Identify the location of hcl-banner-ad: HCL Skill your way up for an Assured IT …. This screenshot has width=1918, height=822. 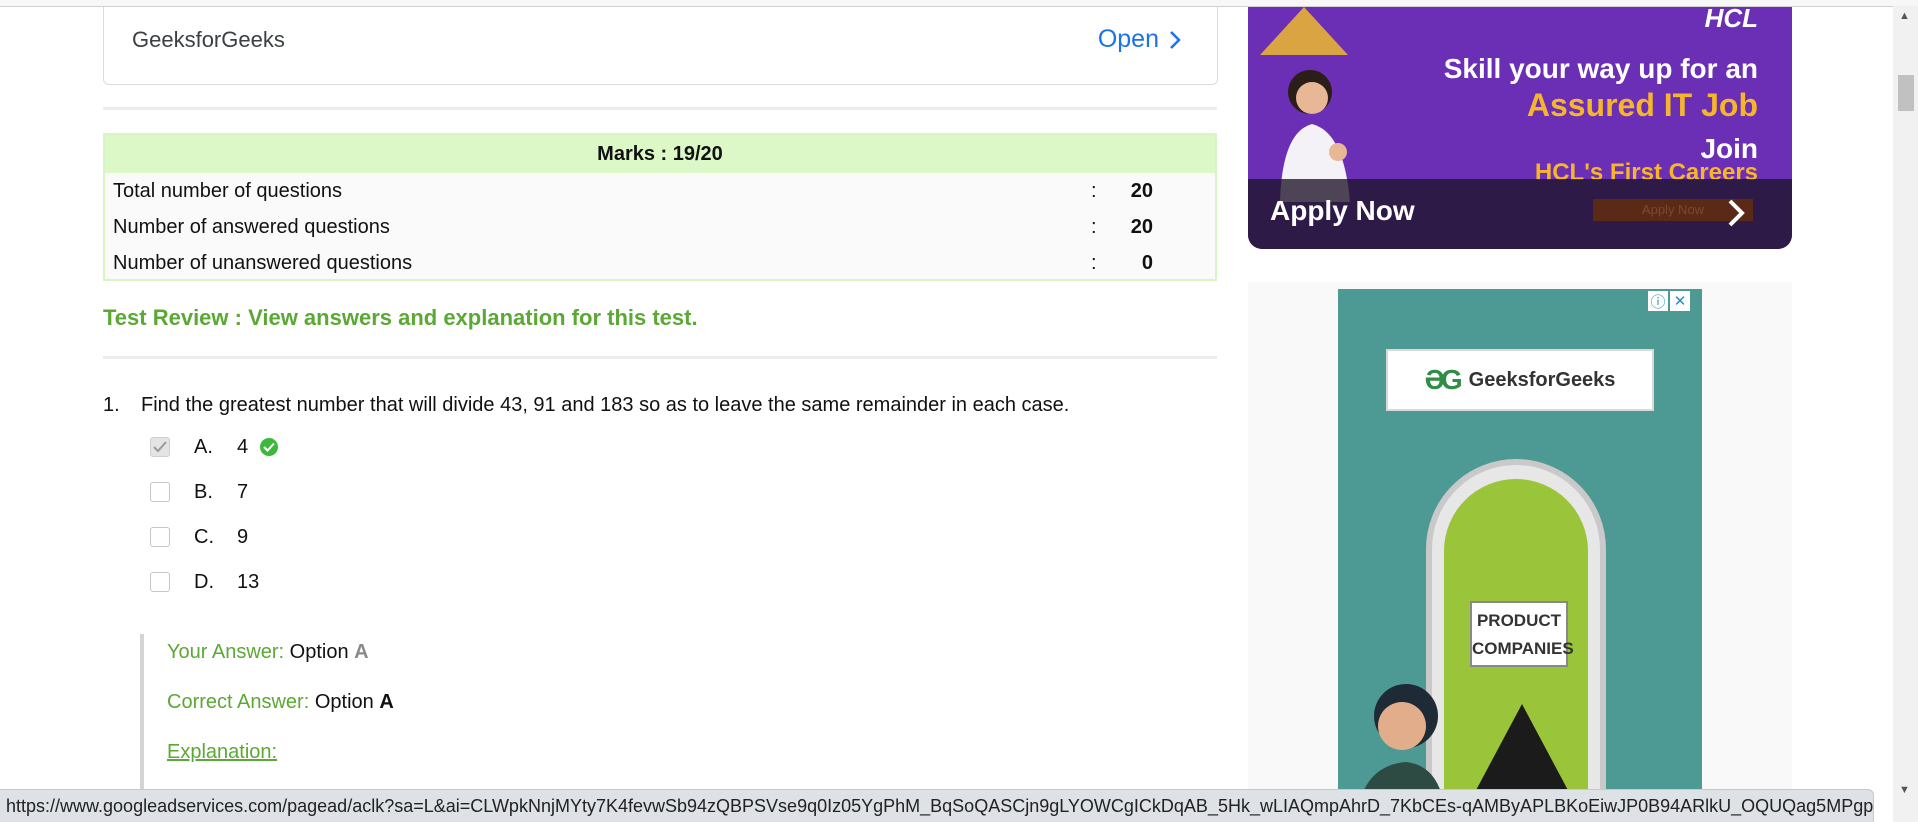
(1520, 128).